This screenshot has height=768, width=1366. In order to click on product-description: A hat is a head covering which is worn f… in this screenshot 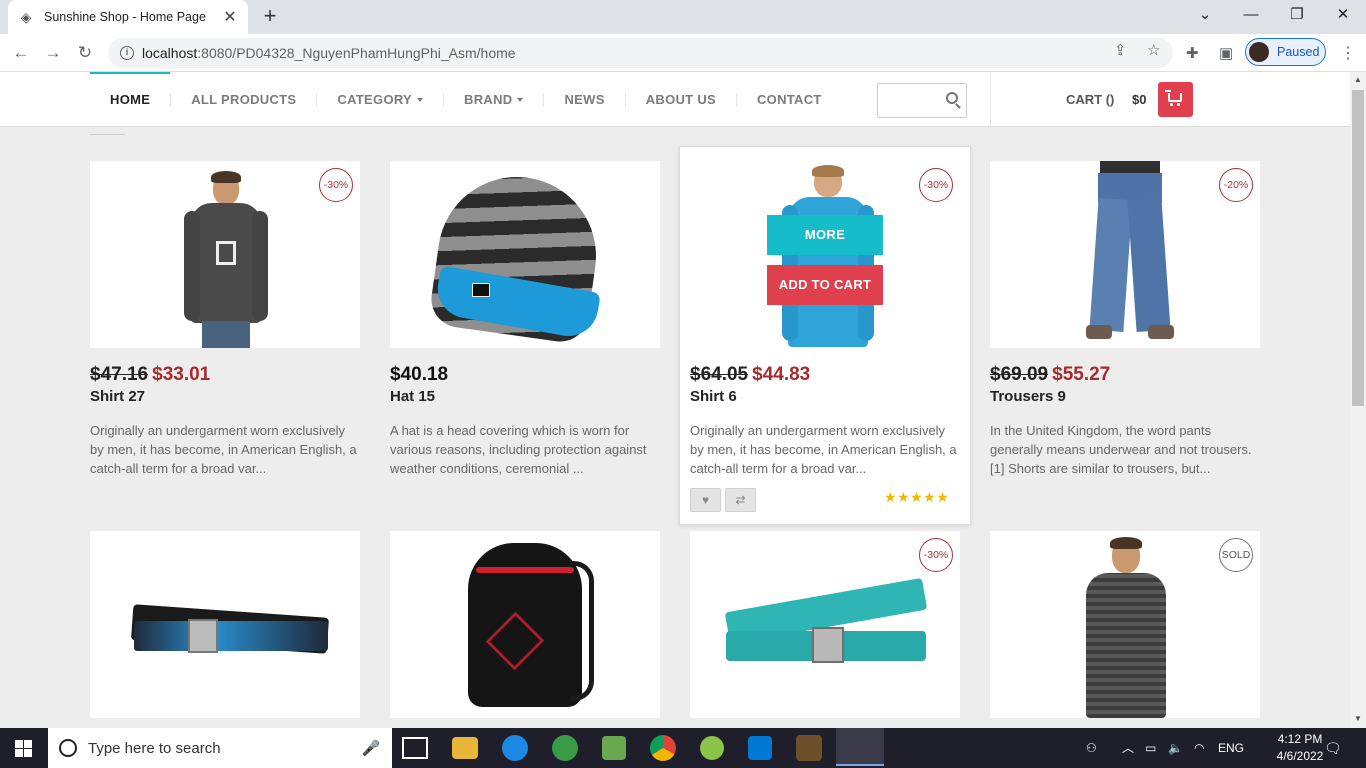, I will do `click(518, 449)`.